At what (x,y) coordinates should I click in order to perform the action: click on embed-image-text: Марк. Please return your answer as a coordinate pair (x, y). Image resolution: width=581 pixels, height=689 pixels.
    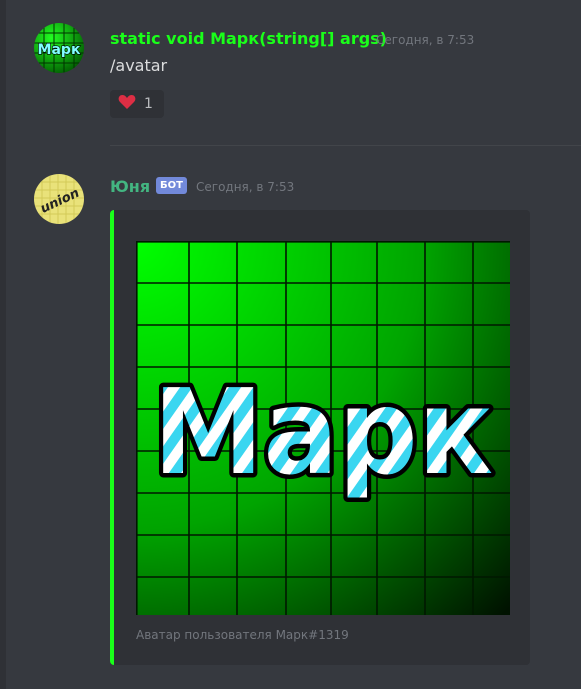
    Looking at the image, I should click on (323, 432).